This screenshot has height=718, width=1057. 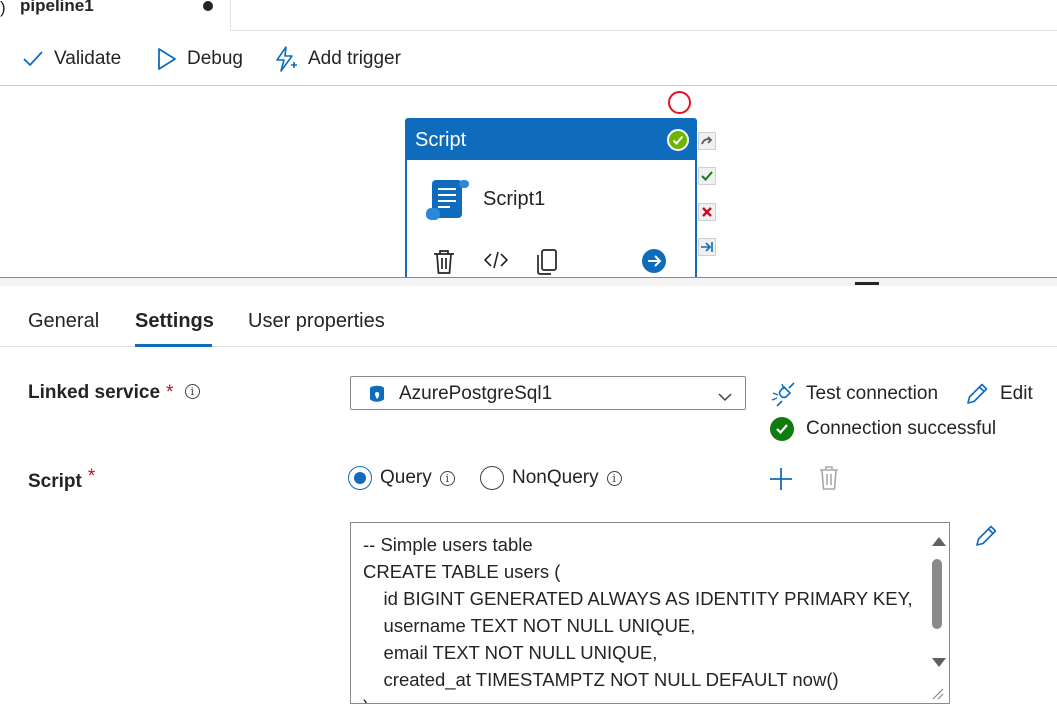 I want to click on validate-button: Validate, so click(x=71, y=59).